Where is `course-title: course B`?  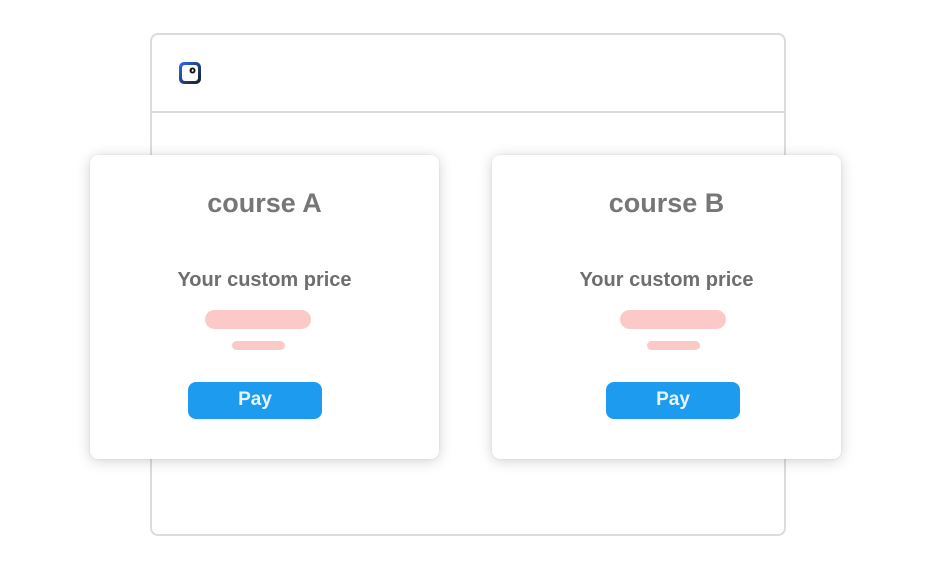
course-title: course B is located at coordinates (666, 203).